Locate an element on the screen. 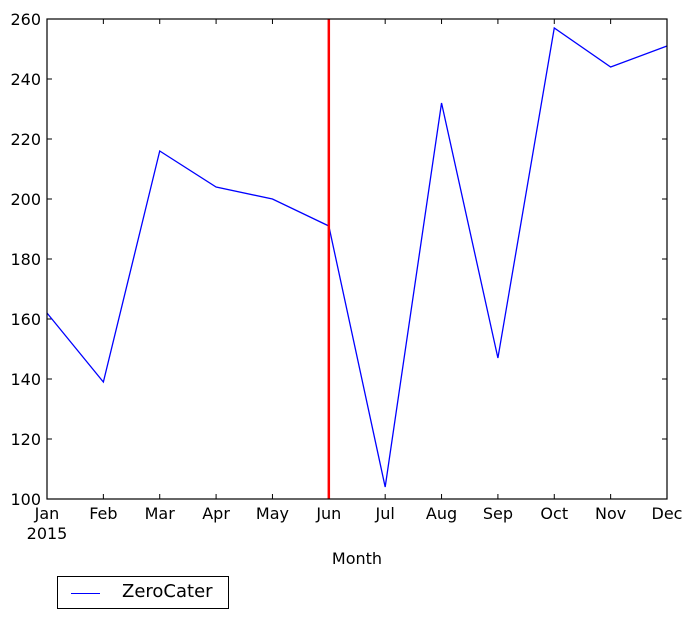 This screenshot has width=693, height=621. x-tick-label: Jun is located at coordinates (328, 513).